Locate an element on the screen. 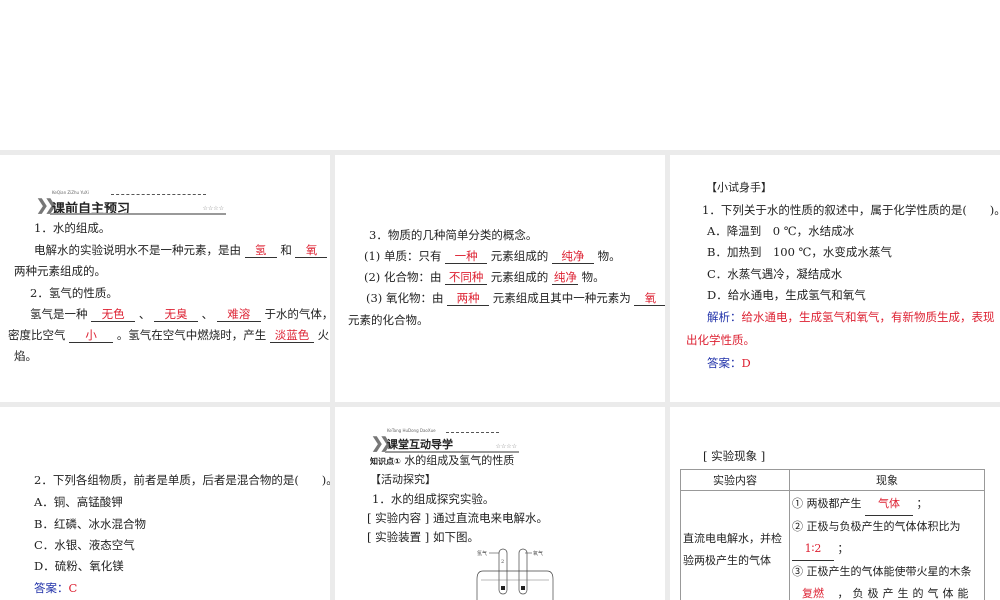 The image size is (1000, 600). text-line: 1．水的组成。 is located at coordinates (72, 228).